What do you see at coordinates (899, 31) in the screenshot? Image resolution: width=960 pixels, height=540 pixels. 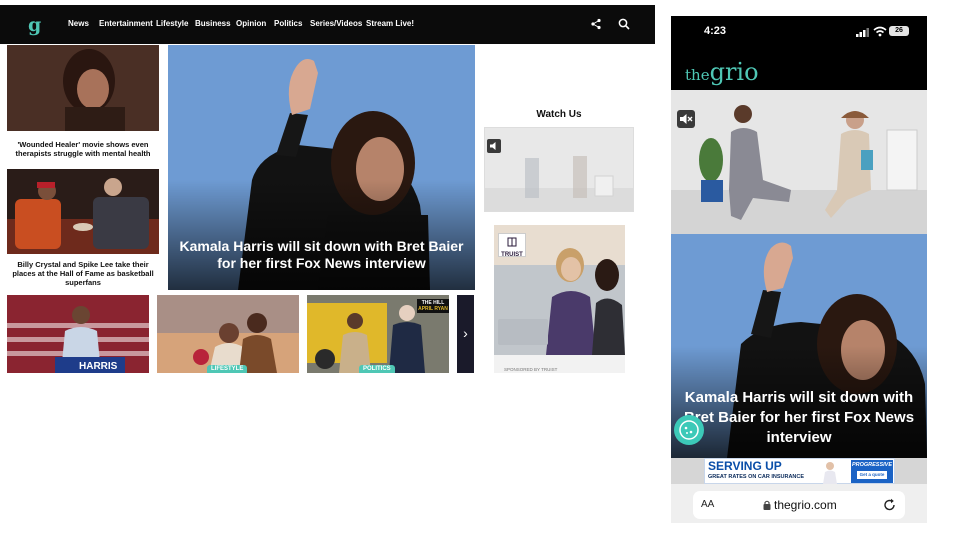 I see `battery-icon: 26` at bounding box center [899, 31].